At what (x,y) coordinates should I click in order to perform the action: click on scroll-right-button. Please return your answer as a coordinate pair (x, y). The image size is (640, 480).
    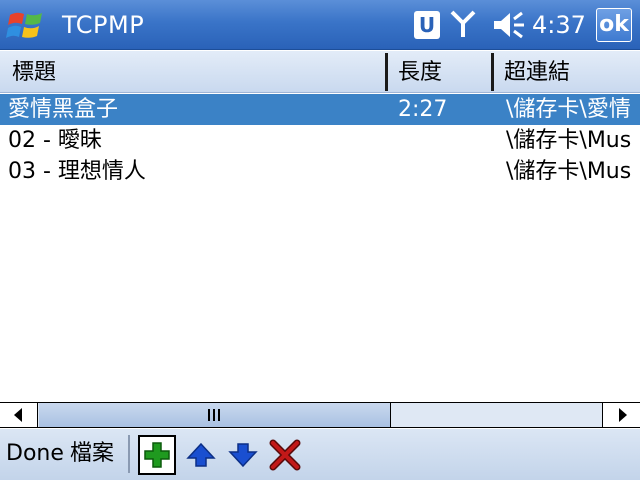
    Looking at the image, I should click on (621, 415).